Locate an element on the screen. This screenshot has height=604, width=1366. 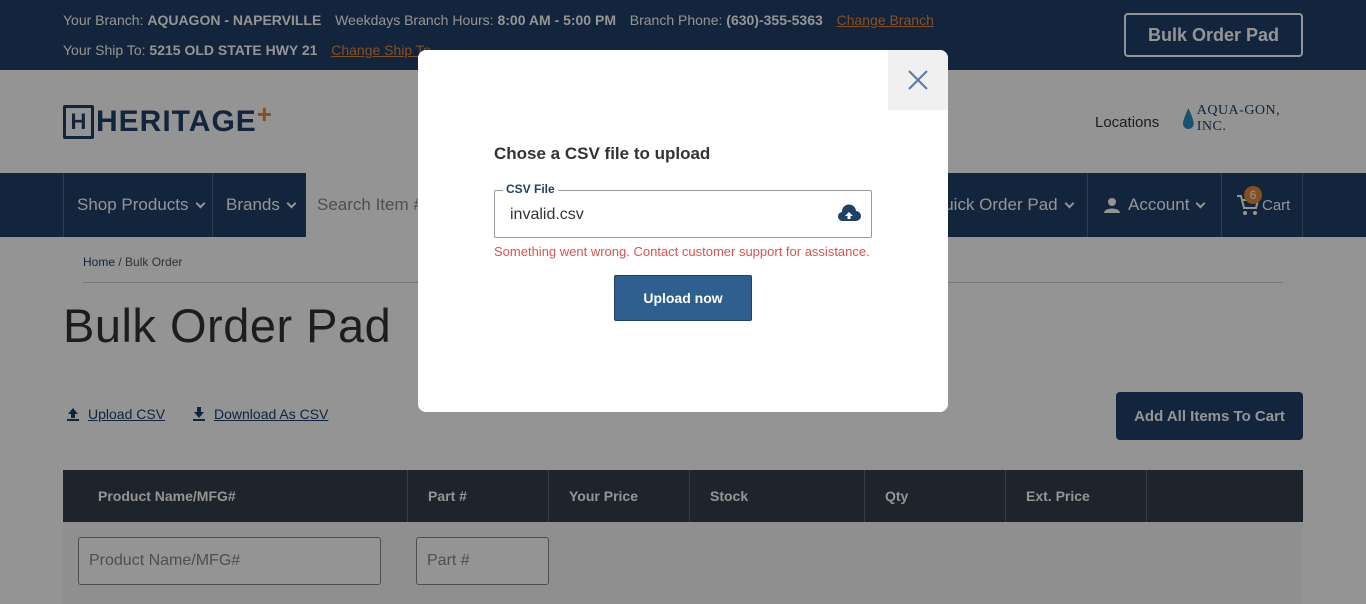
modal-title: Chose a CSV file to upload is located at coordinates (602, 153).